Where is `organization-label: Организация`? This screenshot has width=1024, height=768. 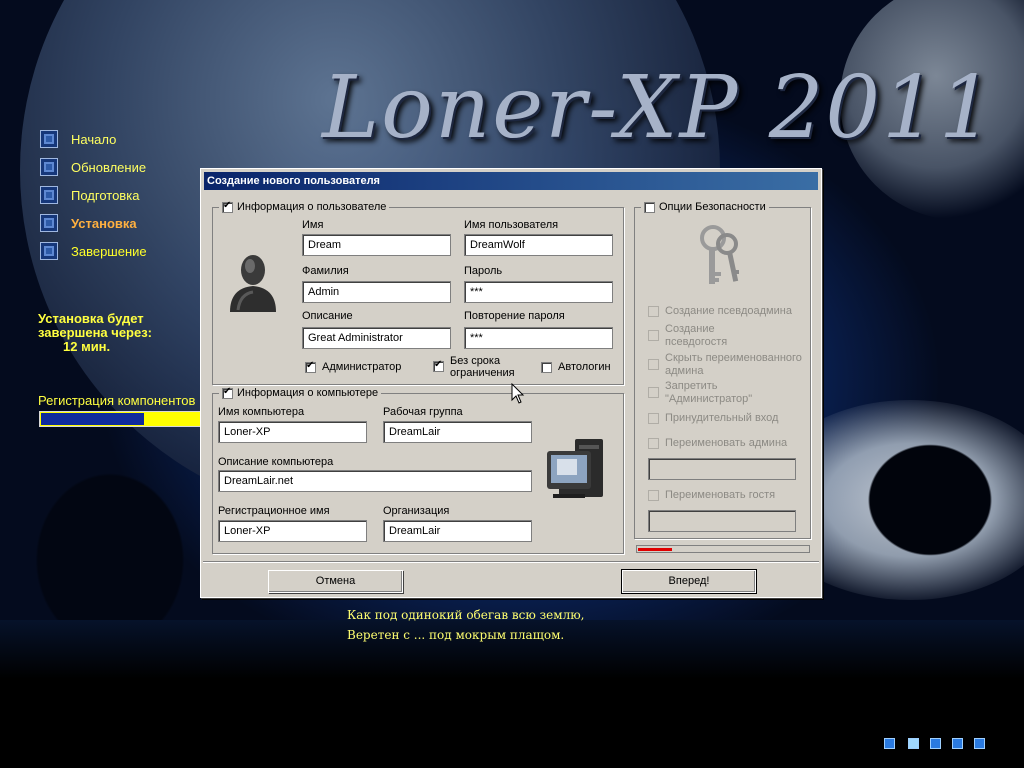
organization-label: Организация is located at coordinates (416, 511).